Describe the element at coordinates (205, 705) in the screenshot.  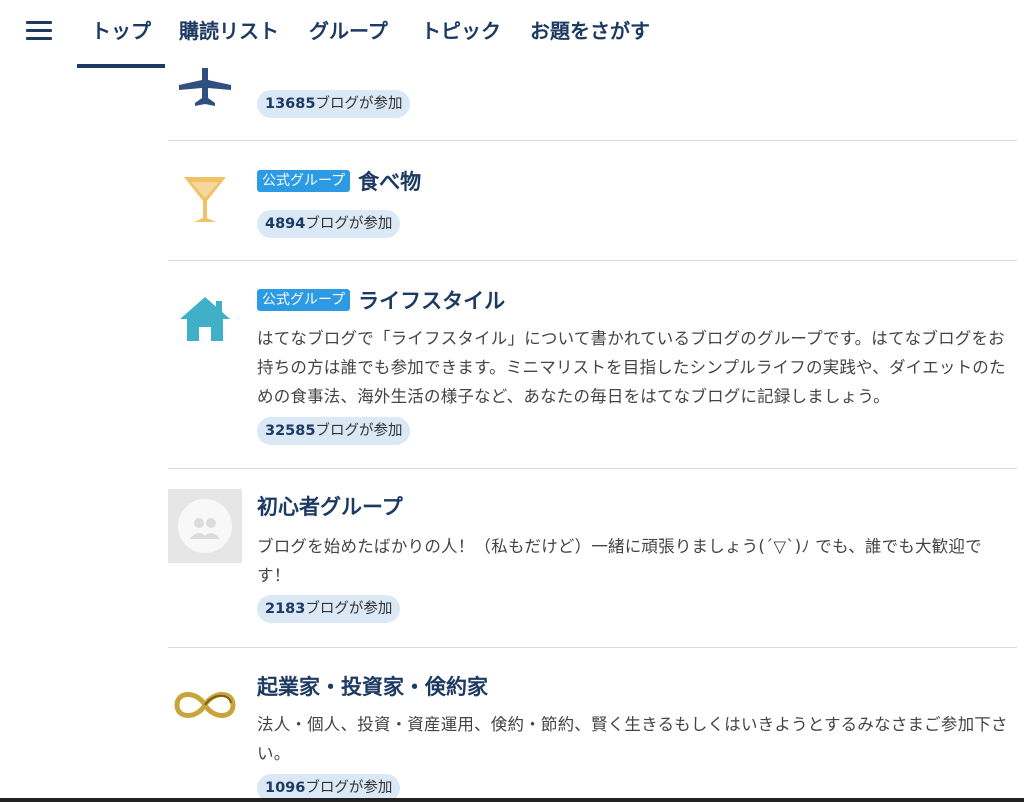
I see `infinity-logo-icon` at that location.